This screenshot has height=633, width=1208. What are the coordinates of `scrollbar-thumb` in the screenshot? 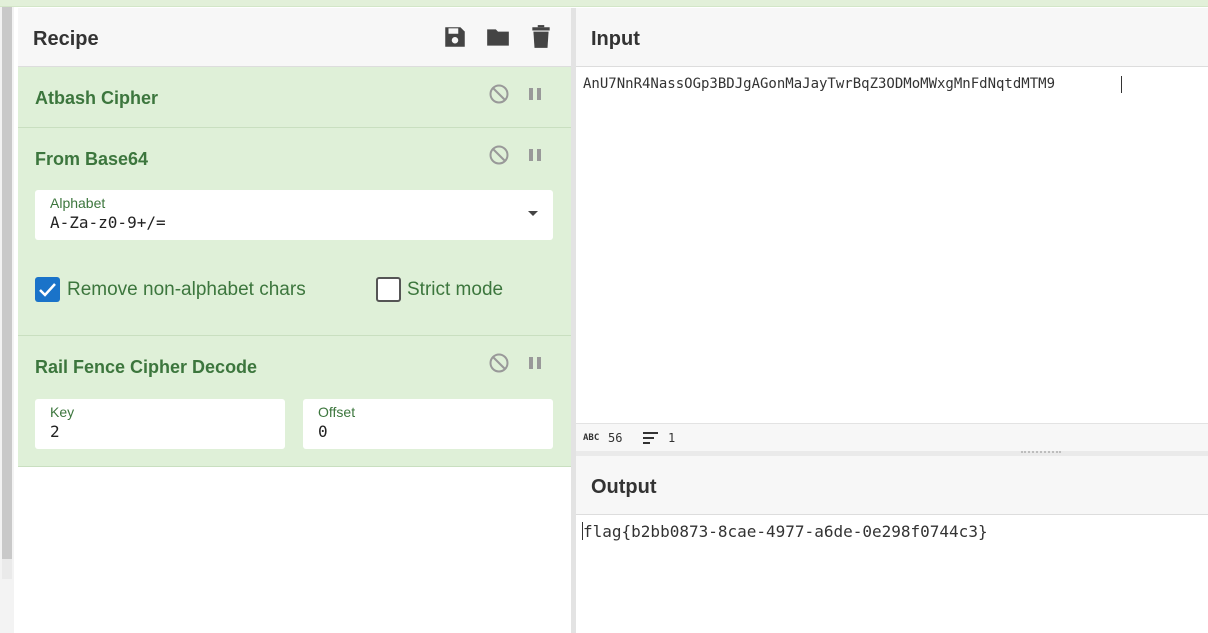 It's located at (7, 283).